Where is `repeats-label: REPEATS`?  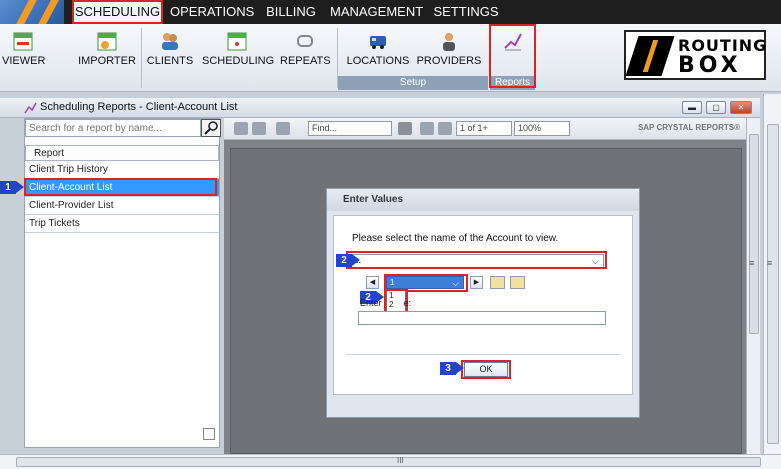 repeats-label: REPEATS is located at coordinates (305, 61).